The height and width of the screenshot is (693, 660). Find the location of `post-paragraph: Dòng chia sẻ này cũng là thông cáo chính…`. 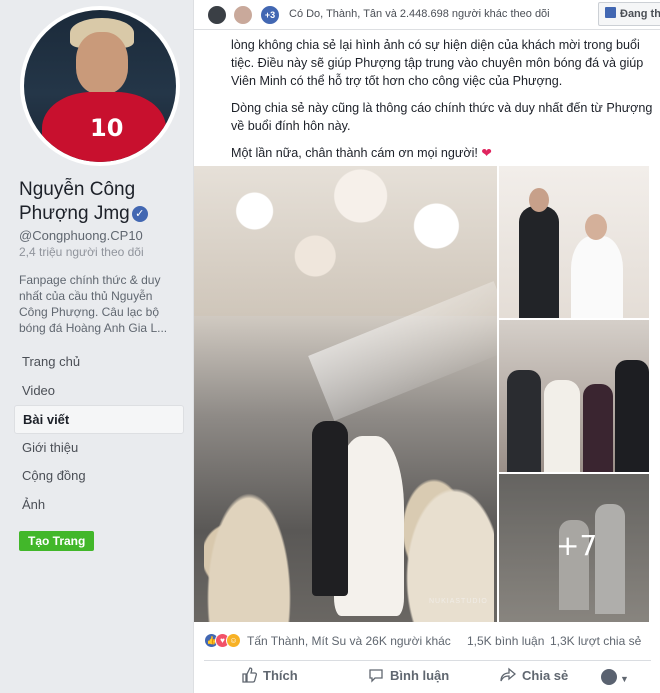

post-paragraph: Dòng chia sẻ này cũng là thông cáo chính… is located at coordinates (442, 117).